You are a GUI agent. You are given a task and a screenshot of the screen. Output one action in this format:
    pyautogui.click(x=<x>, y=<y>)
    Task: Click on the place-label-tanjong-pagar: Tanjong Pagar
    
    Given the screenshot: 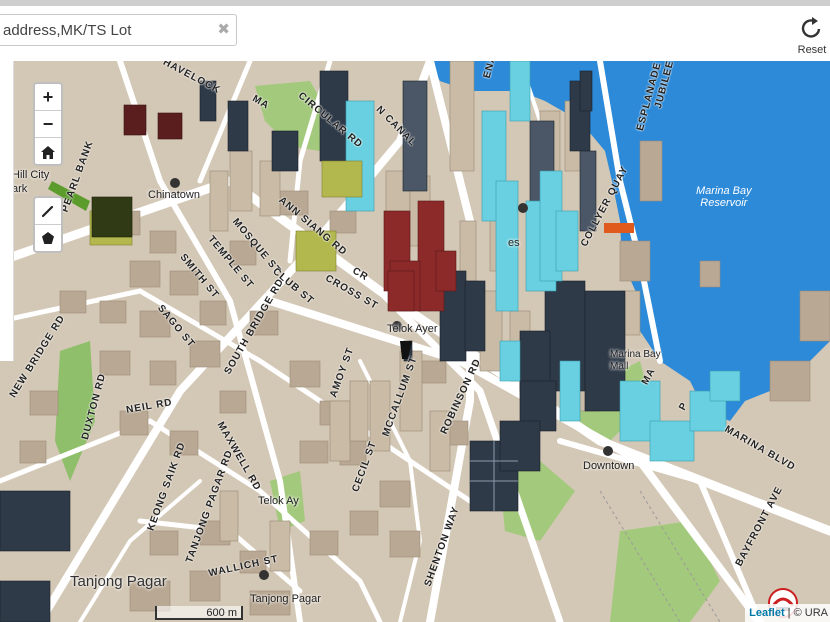 What is the action you would take?
    pyautogui.click(x=118, y=581)
    